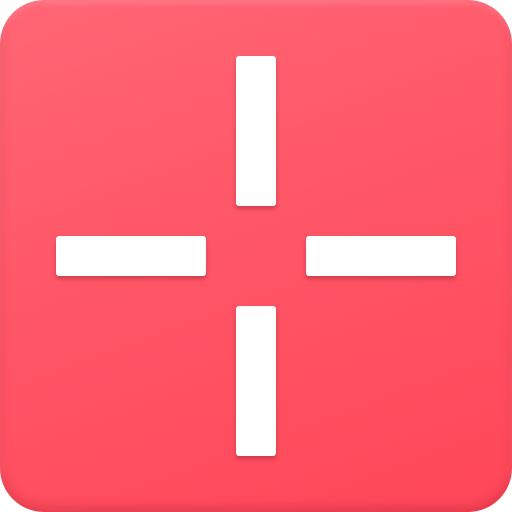 This screenshot has height=512, width=512. What do you see at coordinates (131, 256) in the screenshot?
I see `crosshair-tick-left` at bounding box center [131, 256].